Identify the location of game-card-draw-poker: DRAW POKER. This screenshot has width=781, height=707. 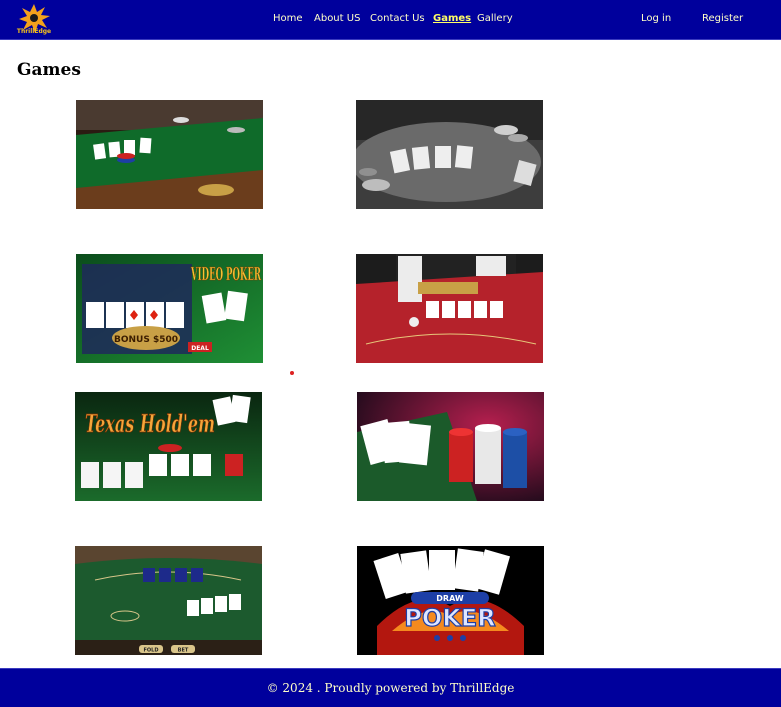
(450, 600).